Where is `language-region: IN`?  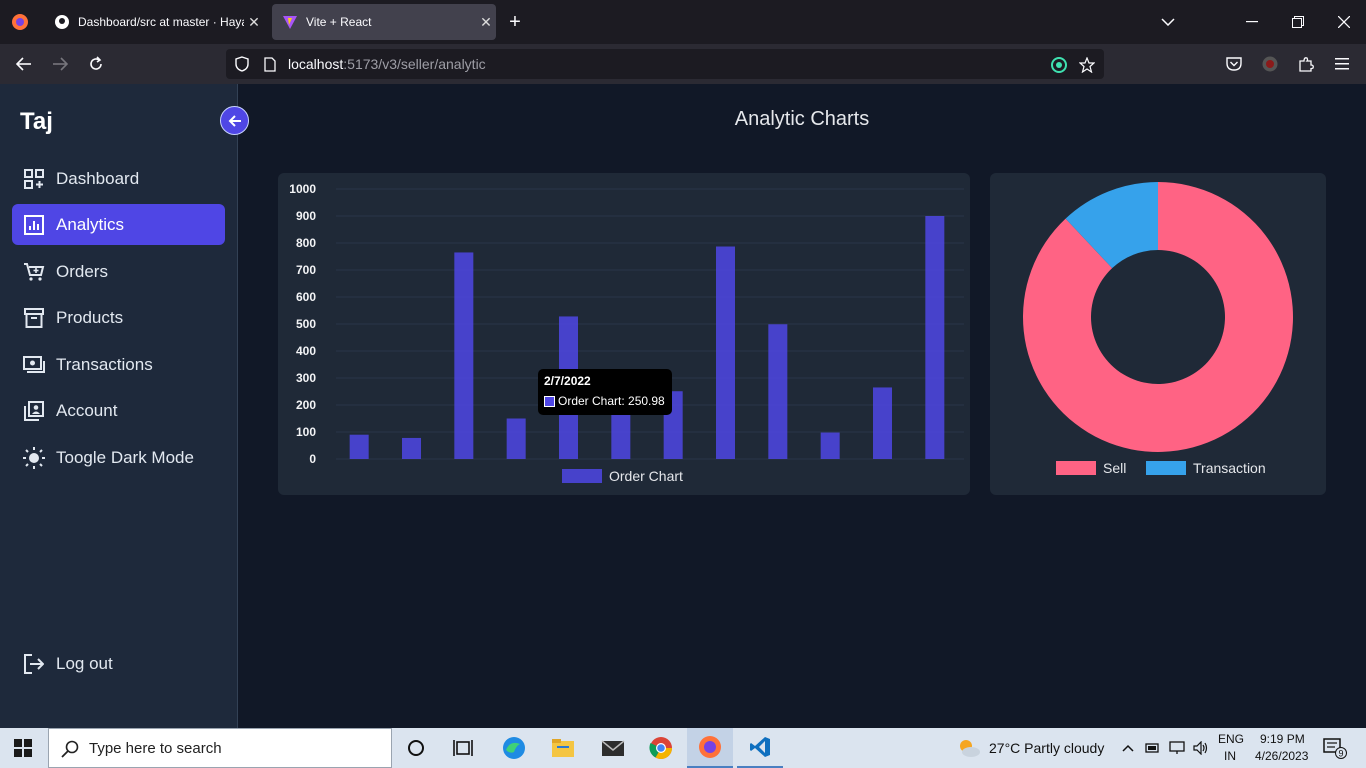
language-region: IN is located at coordinates (1230, 756).